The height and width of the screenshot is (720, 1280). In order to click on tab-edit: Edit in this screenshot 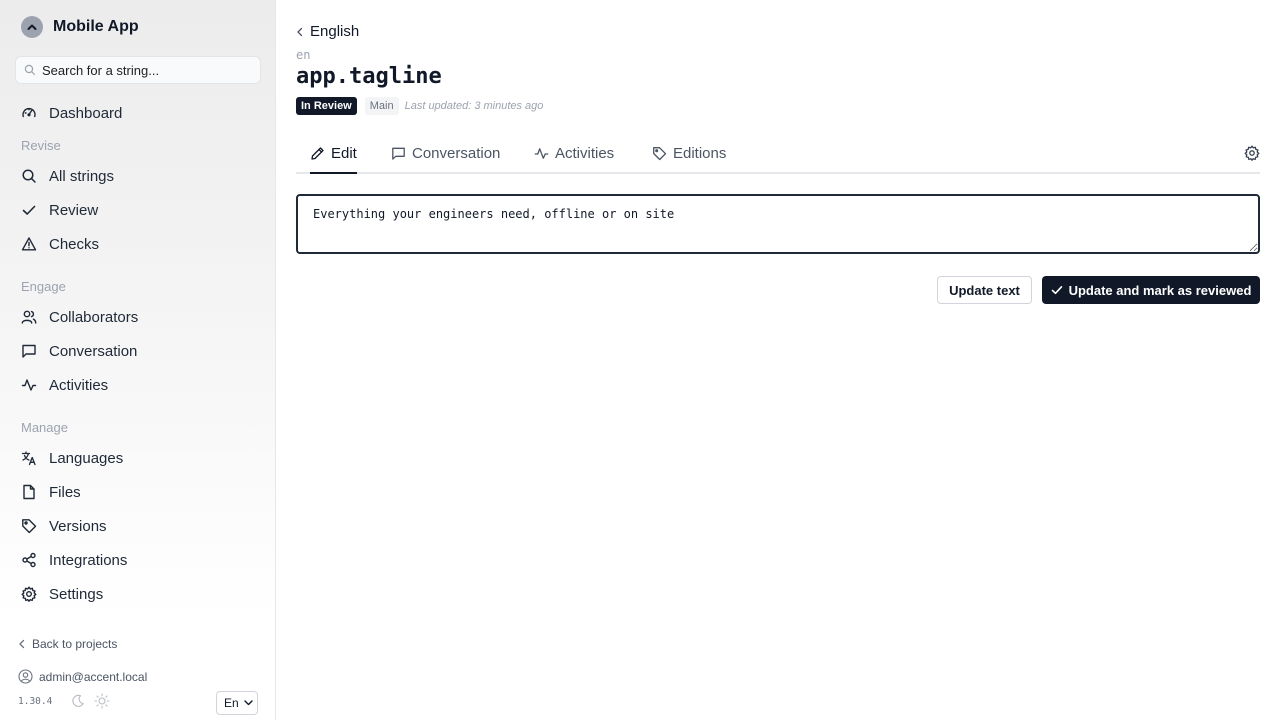, I will do `click(333, 154)`.